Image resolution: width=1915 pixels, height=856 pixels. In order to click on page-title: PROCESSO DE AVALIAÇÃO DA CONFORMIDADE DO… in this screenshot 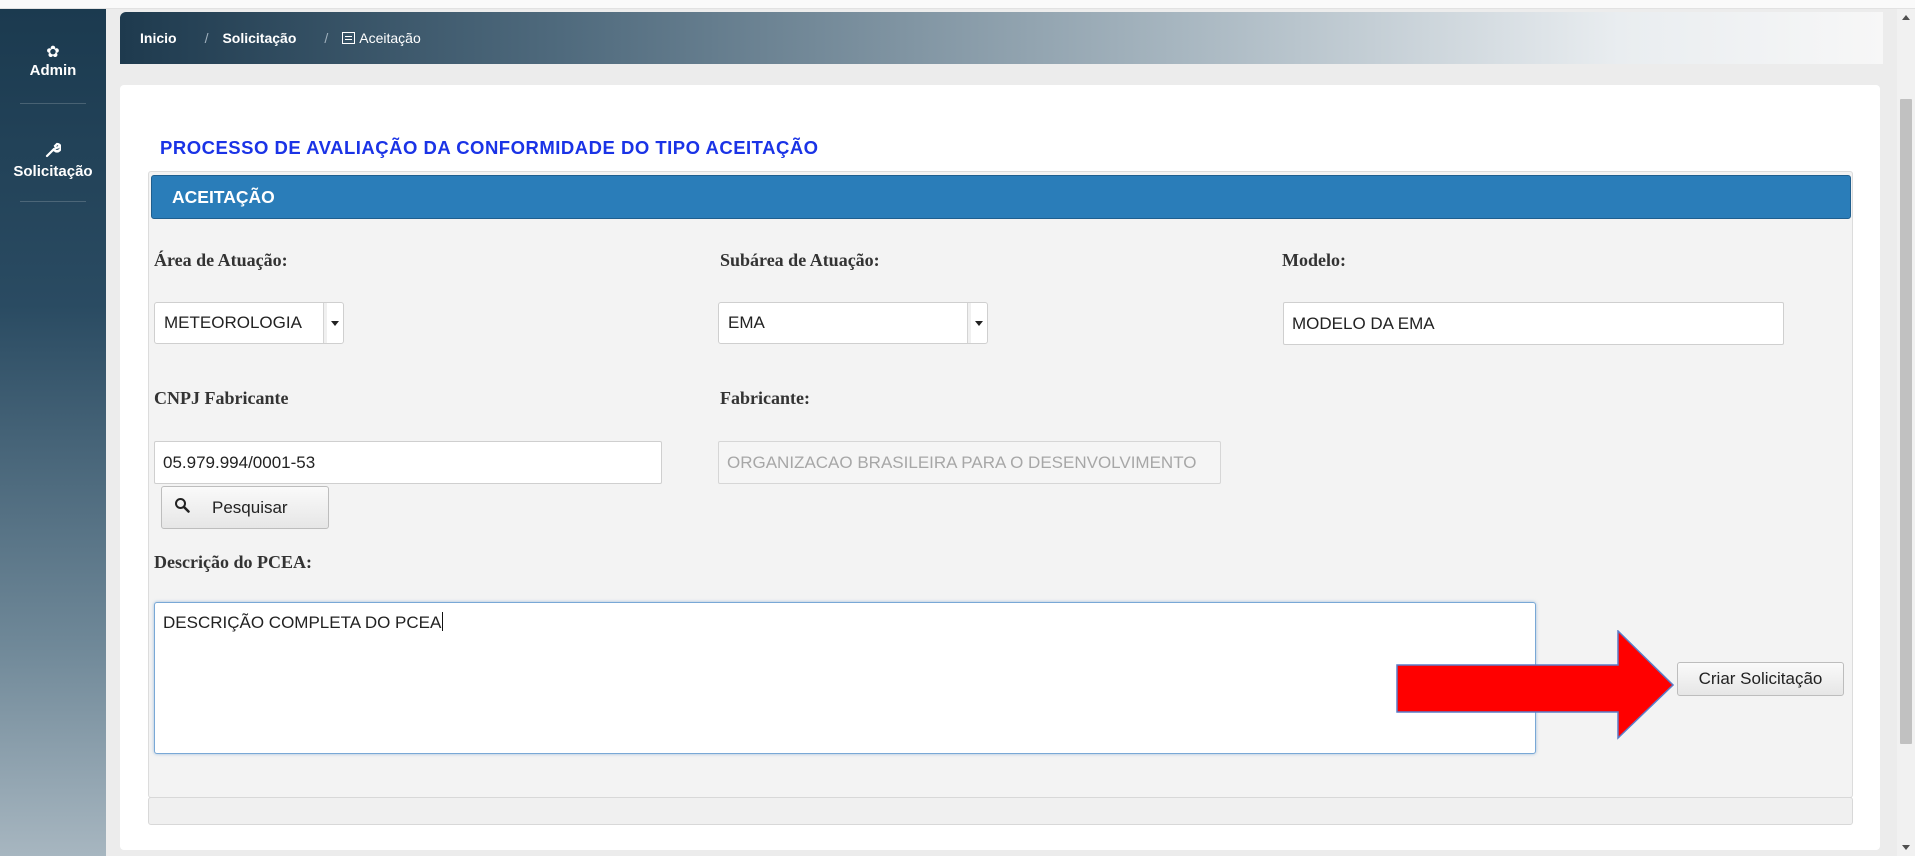, I will do `click(489, 147)`.